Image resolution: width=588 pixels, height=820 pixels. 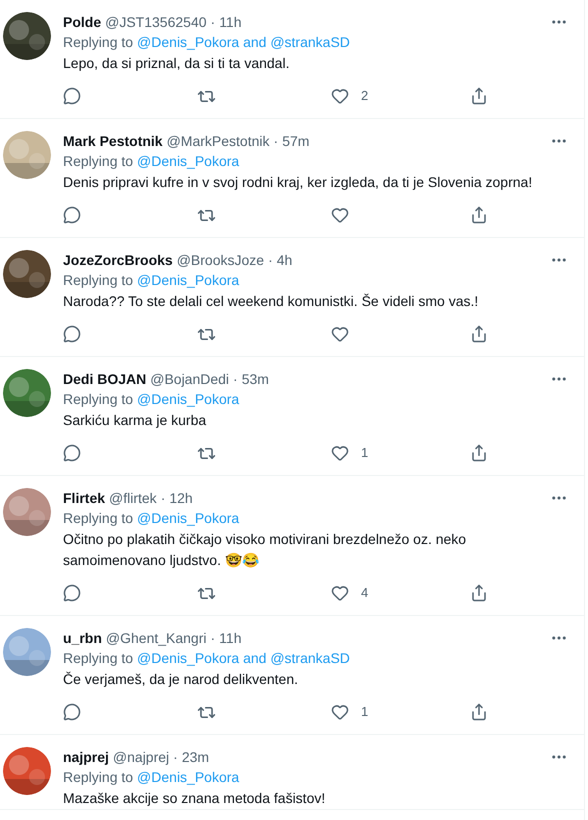 What do you see at coordinates (364, 593) in the screenshot?
I see `like-count: 4` at bounding box center [364, 593].